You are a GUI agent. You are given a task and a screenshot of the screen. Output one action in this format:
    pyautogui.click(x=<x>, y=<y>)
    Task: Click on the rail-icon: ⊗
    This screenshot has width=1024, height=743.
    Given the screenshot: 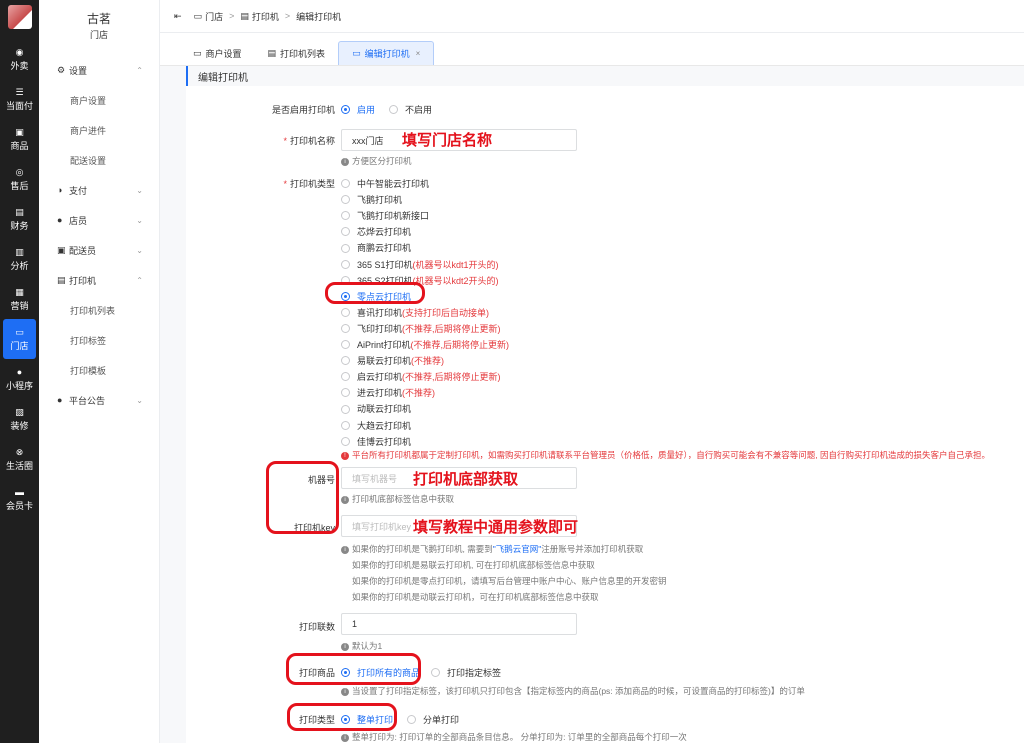 What is the action you would take?
    pyautogui.click(x=19, y=451)
    